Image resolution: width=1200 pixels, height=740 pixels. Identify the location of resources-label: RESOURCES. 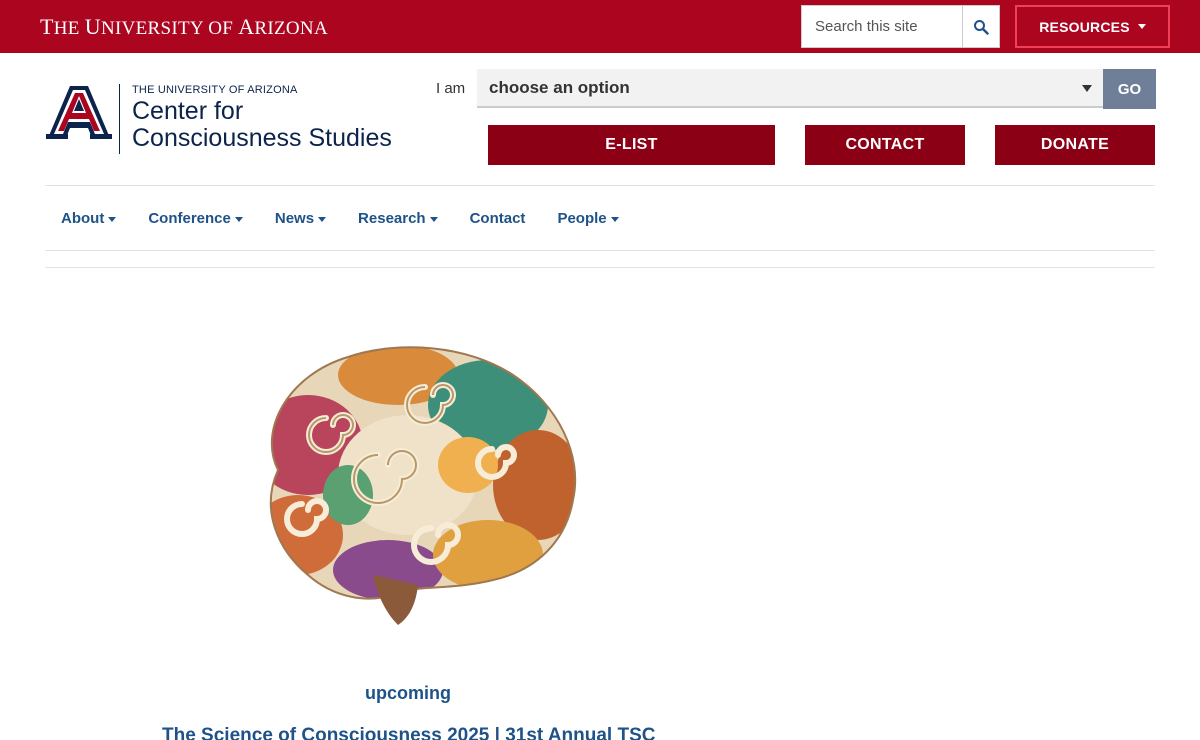
(1084, 26).